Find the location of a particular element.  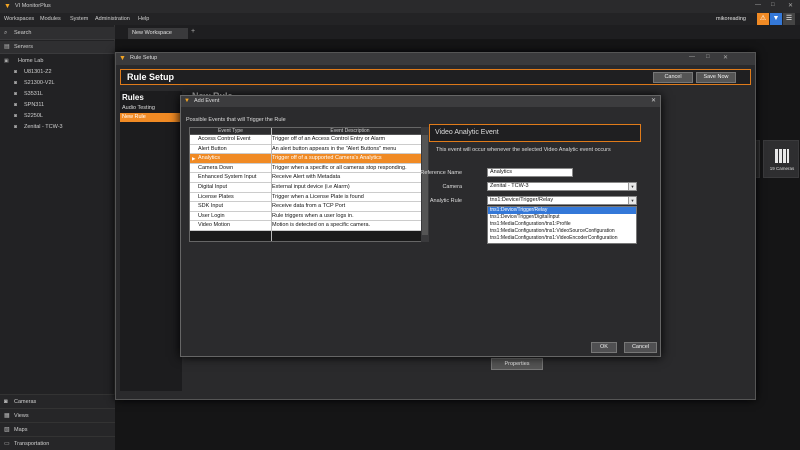

alert-bell-icon: ⚠ is located at coordinates (763, 19).